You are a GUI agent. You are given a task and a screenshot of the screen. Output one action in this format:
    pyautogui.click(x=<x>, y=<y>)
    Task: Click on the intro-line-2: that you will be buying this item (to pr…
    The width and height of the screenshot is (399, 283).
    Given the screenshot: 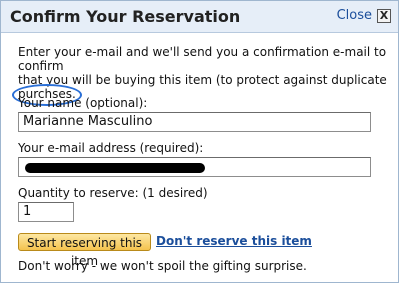 What is the action you would take?
    pyautogui.click(x=202, y=80)
    